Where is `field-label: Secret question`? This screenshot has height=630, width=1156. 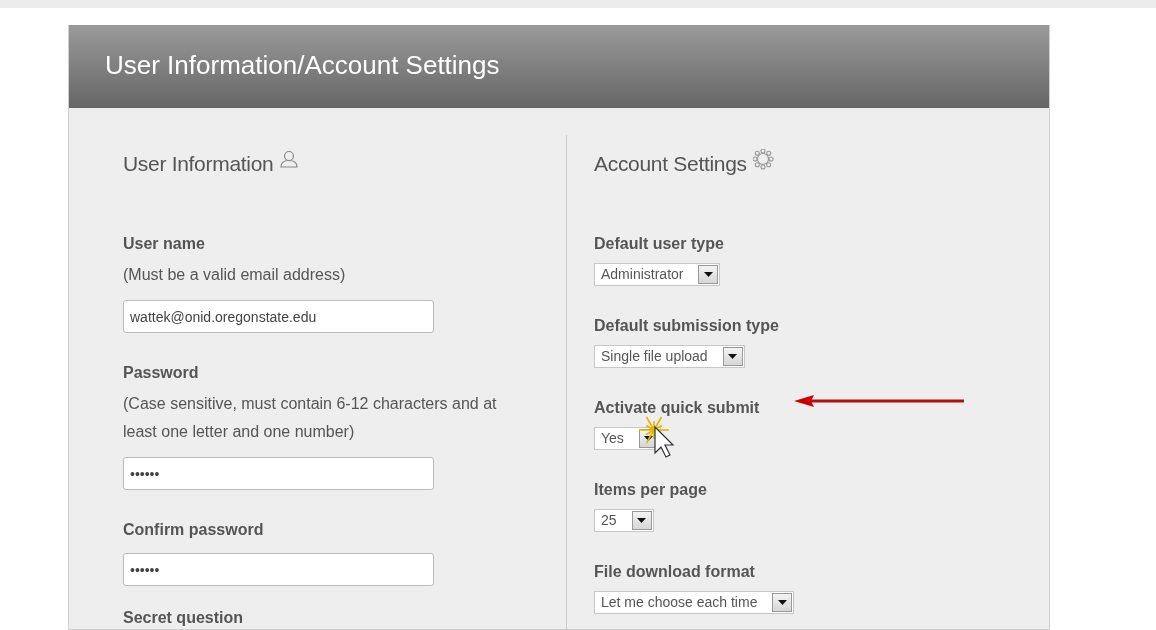 field-label: Secret question is located at coordinates (183, 617).